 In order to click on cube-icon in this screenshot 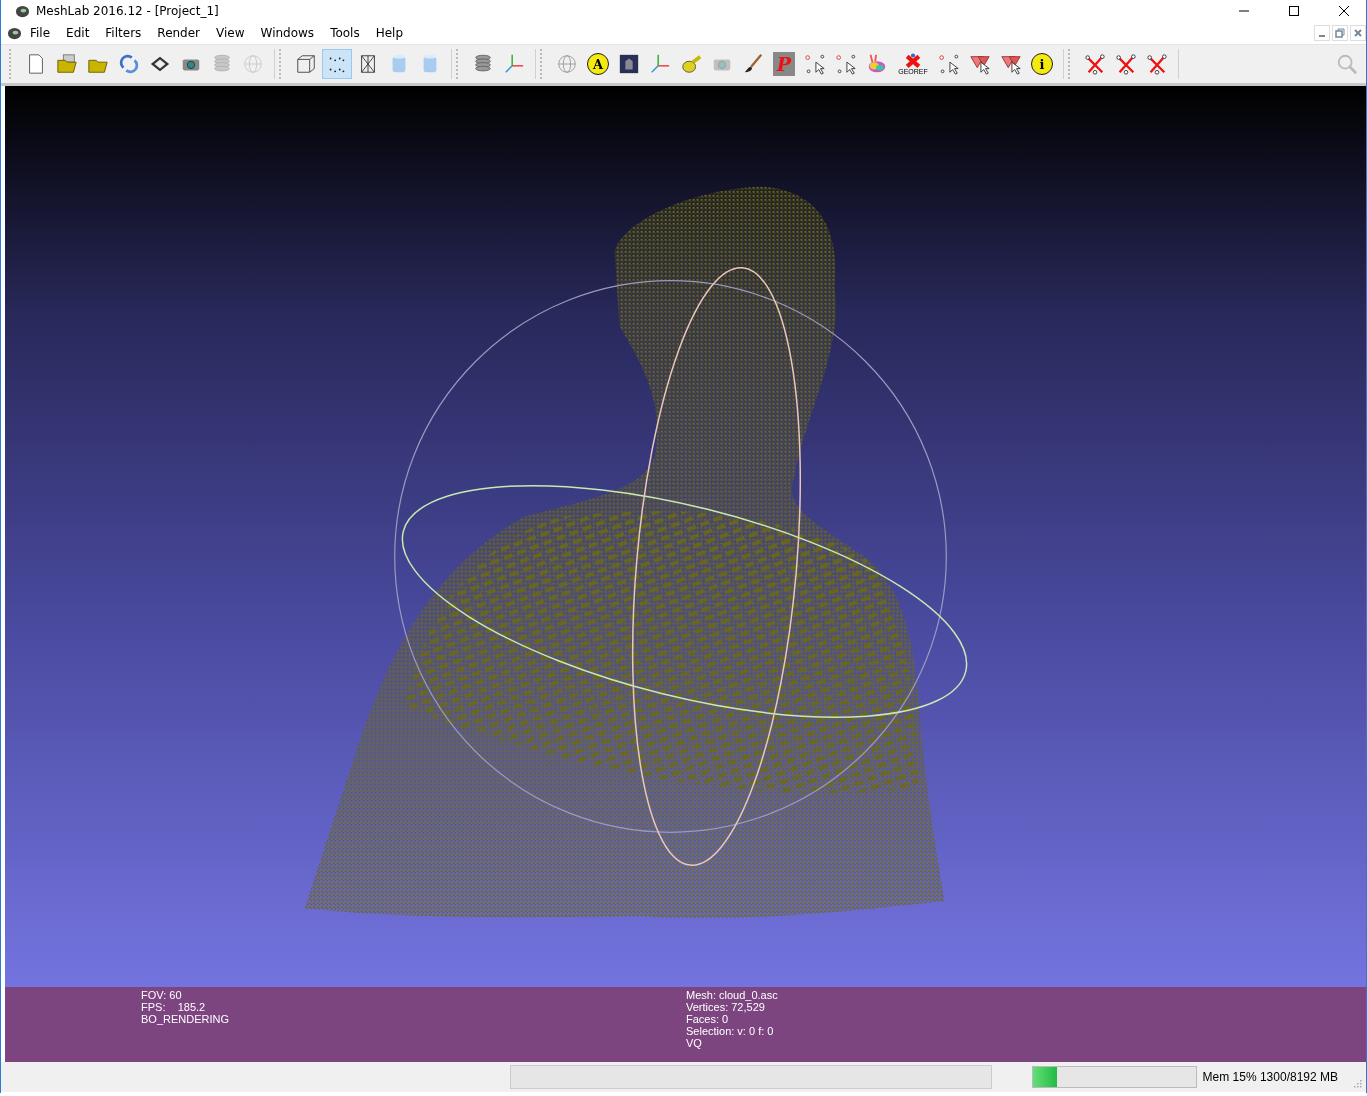, I will do `click(306, 64)`.